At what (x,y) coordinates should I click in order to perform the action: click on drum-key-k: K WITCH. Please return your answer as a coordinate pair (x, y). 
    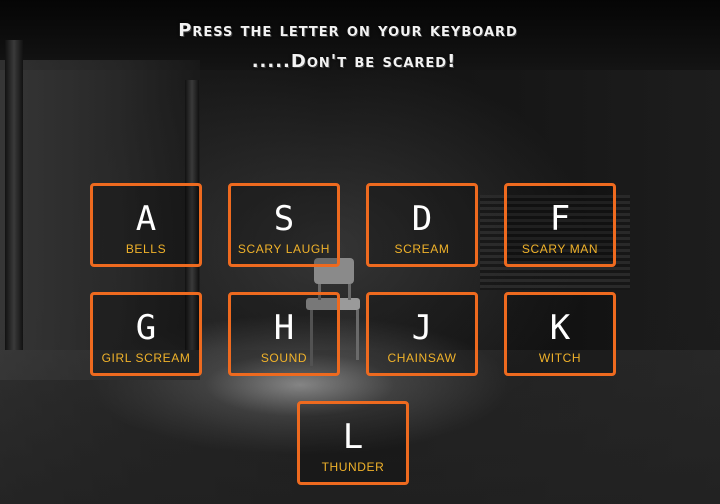
    Looking at the image, I should click on (560, 334).